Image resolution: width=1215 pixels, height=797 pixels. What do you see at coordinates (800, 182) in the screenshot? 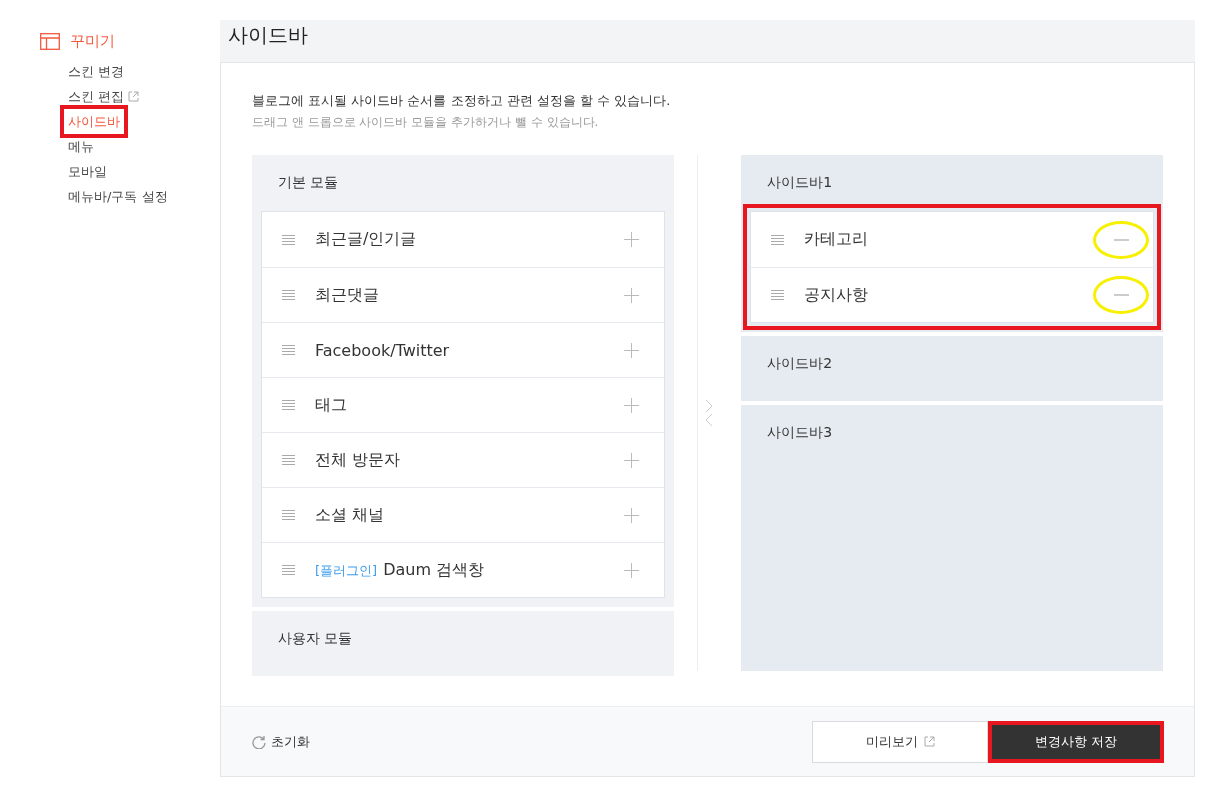
I see `group-title: 사이드바1` at bounding box center [800, 182].